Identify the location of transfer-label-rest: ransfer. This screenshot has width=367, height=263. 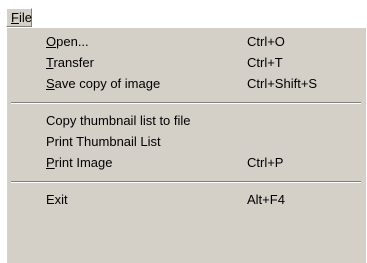
(73, 62).